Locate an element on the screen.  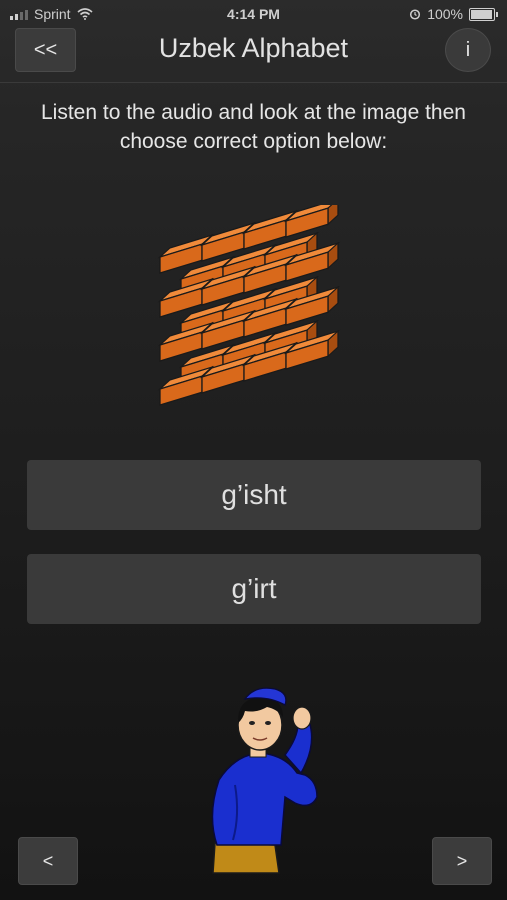
battery-percent: 100% is located at coordinates (445, 14).